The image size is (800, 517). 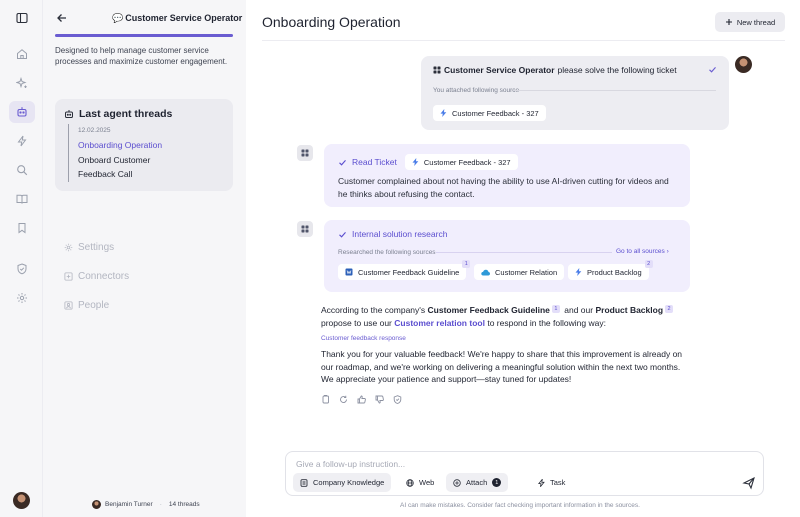 I want to click on attachment-label: Customer Feedback - 327, so click(x=495, y=113).